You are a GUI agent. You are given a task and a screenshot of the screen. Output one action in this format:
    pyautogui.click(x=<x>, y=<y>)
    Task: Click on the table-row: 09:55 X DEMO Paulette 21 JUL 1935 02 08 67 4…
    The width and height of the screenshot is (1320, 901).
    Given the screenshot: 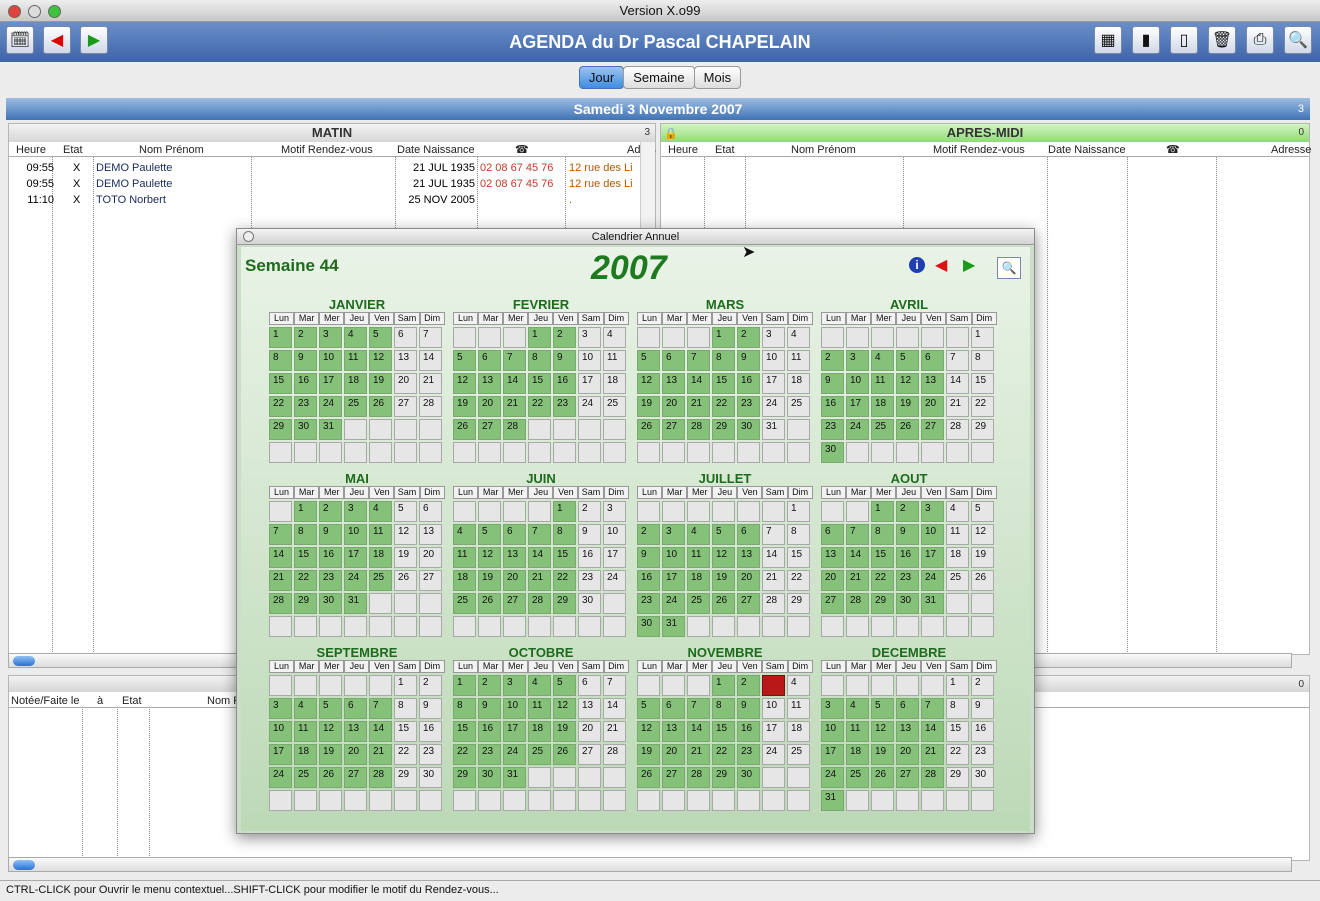 What is the action you would take?
    pyautogui.click(x=325, y=168)
    